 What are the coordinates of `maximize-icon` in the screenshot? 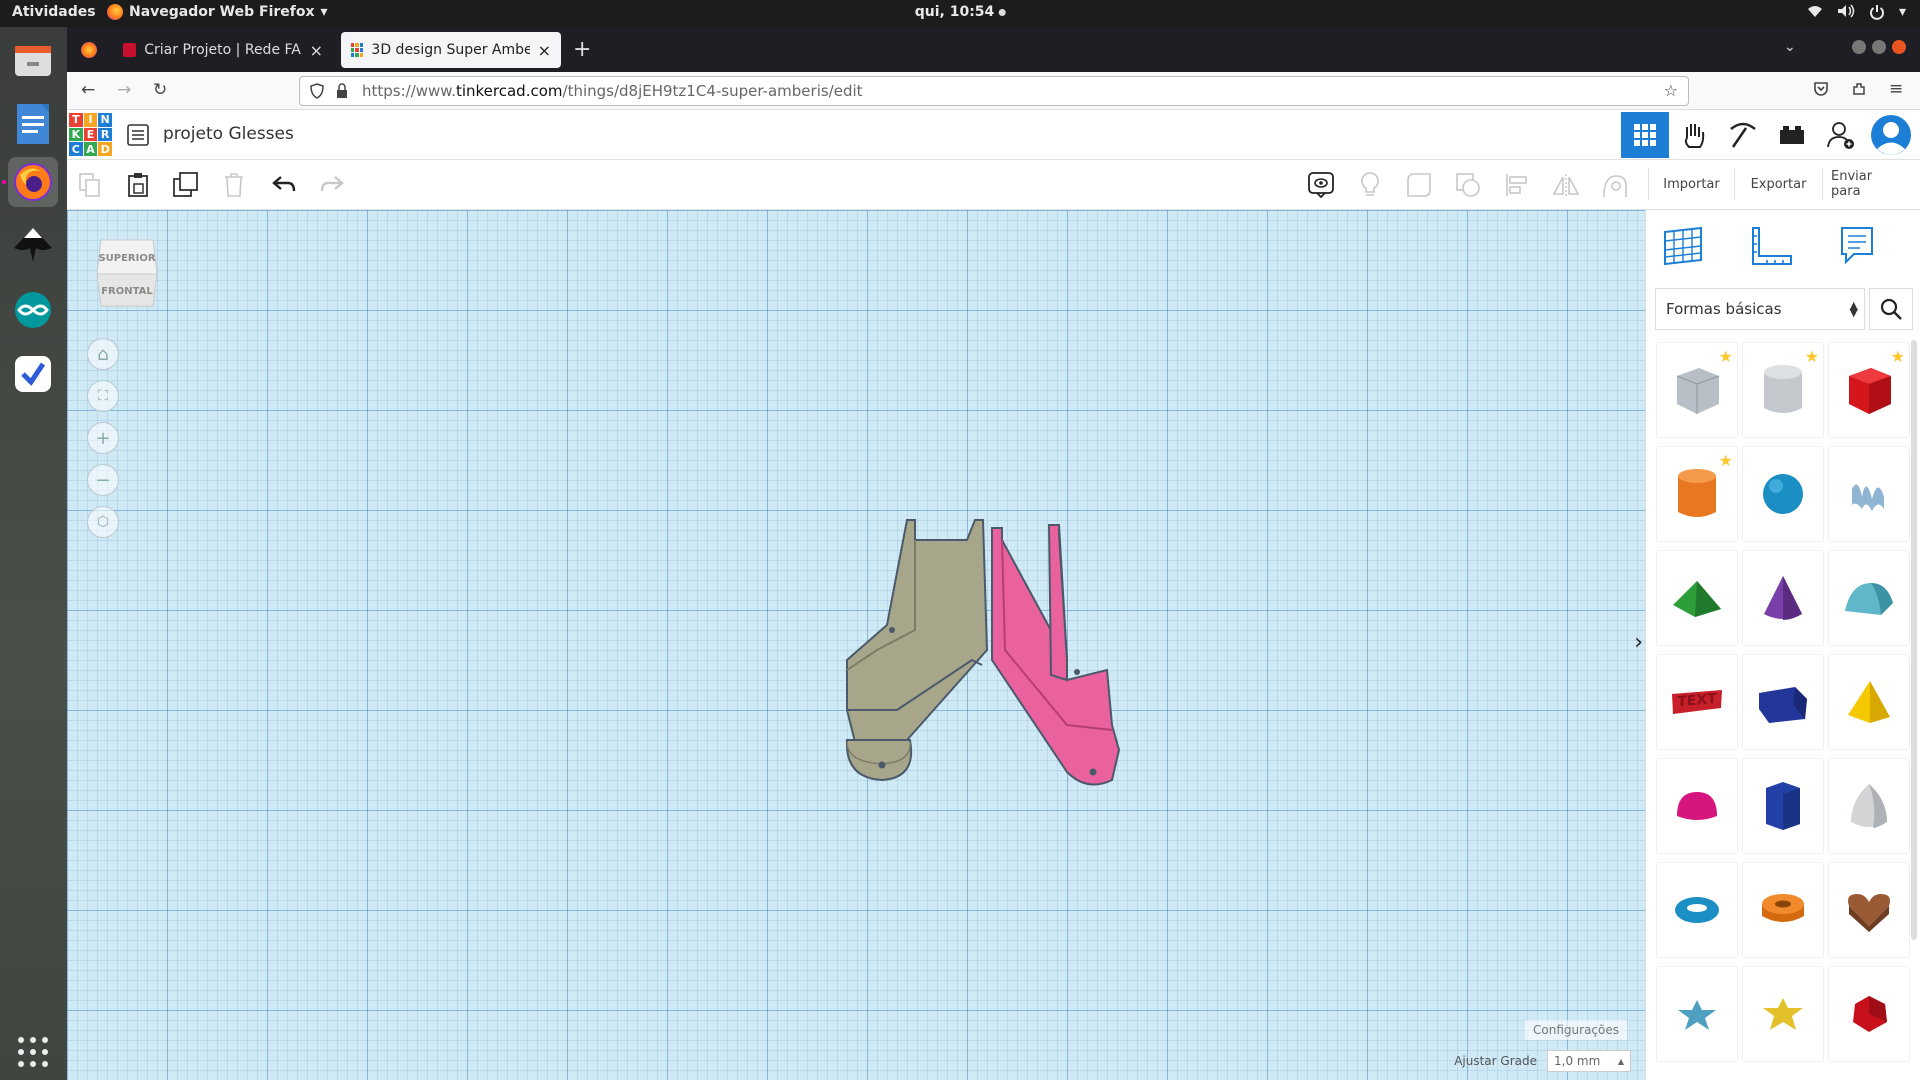 It's located at (1879, 47).